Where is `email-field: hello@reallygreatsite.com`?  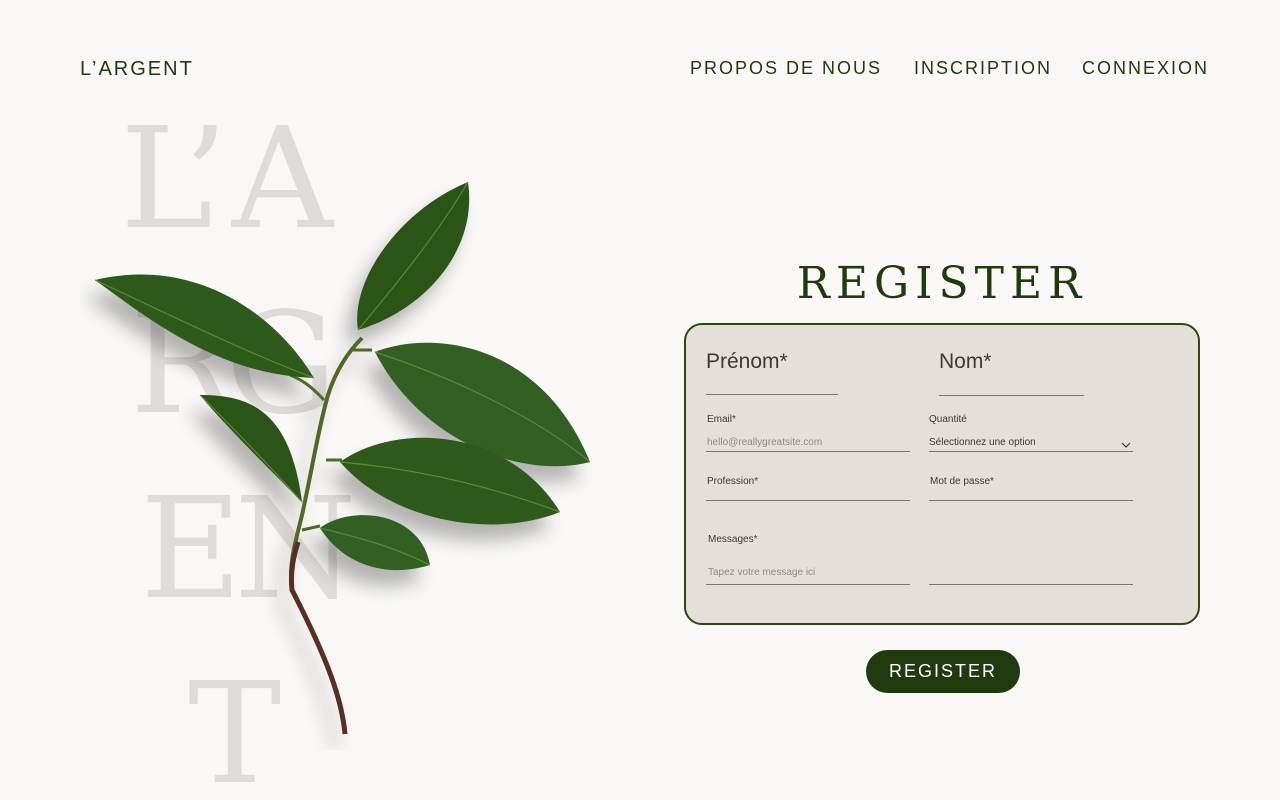
email-field: hello@reallygreatsite.com is located at coordinates (764, 442).